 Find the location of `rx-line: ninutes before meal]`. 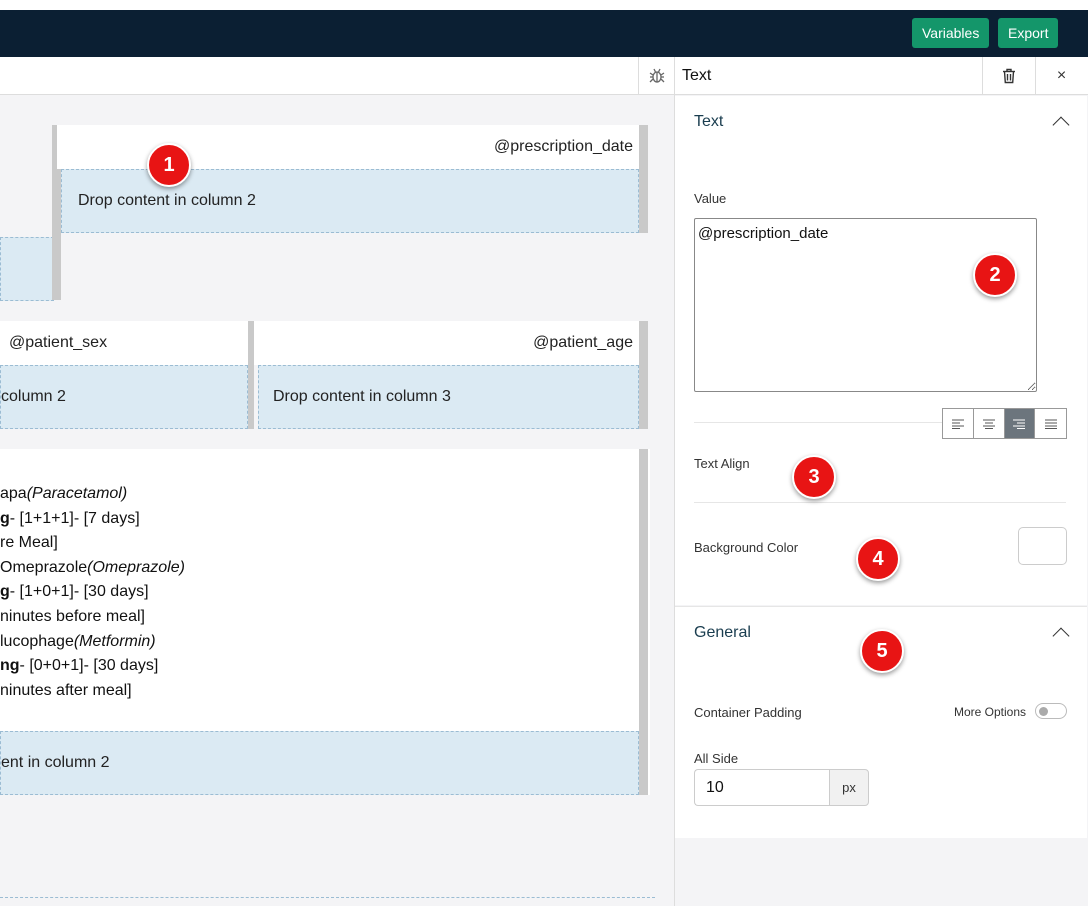

rx-line: ninutes before meal] is located at coordinates (72, 616).